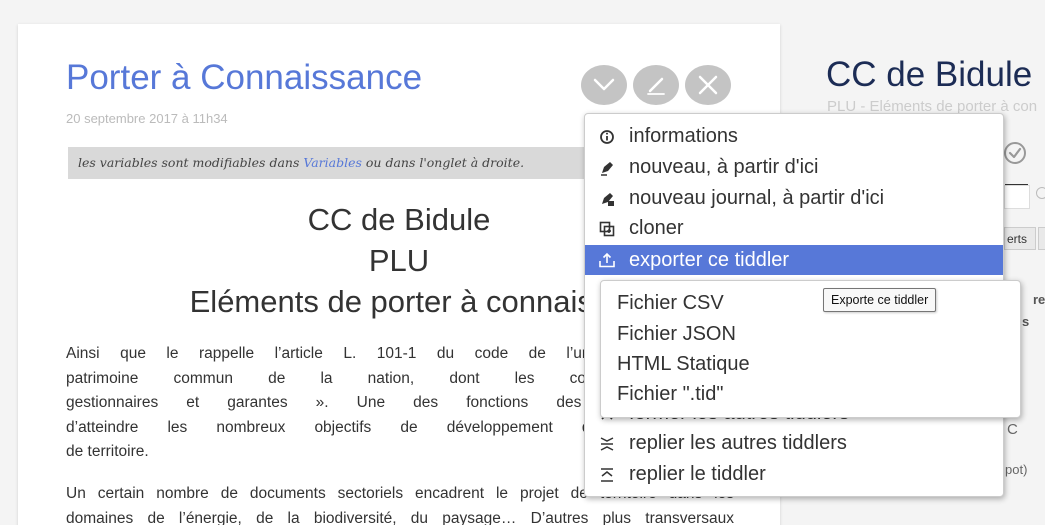  What do you see at coordinates (1017, 197) in the screenshot?
I see `right-input` at bounding box center [1017, 197].